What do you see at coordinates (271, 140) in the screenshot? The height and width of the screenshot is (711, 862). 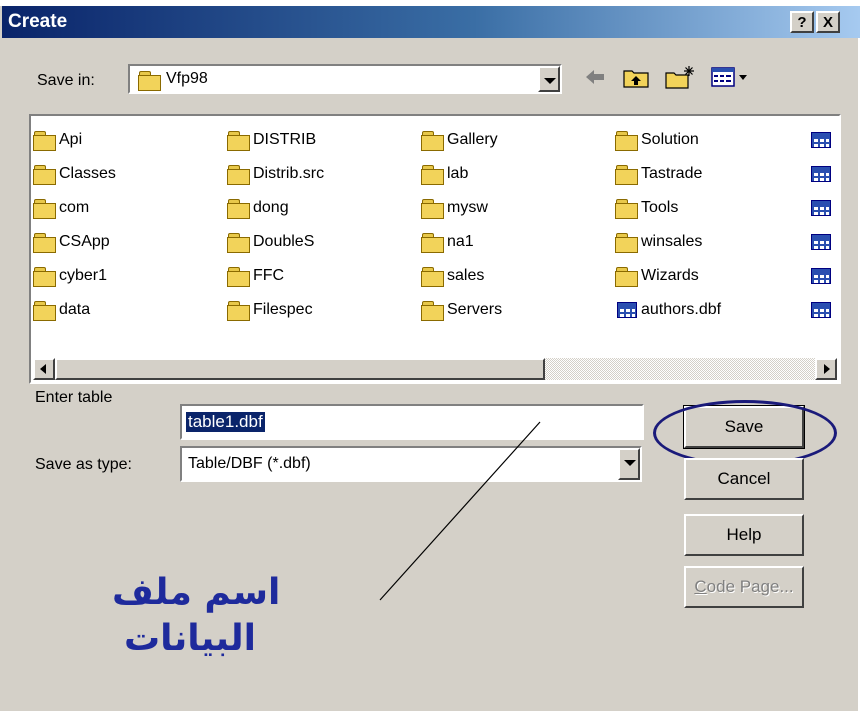 I see `list-item: DISTRIB` at bounding box center [271, 140].